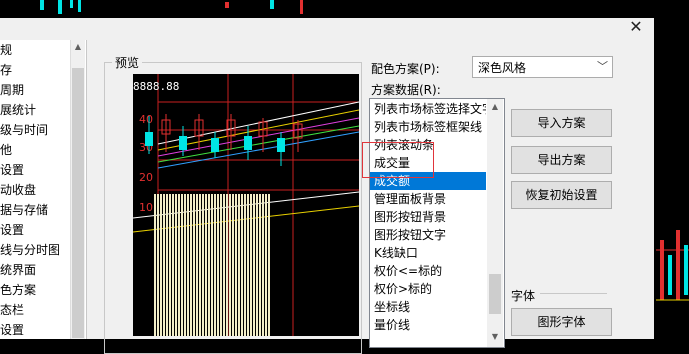  I want to click on sidebar-item: 他, so click(35, 150).